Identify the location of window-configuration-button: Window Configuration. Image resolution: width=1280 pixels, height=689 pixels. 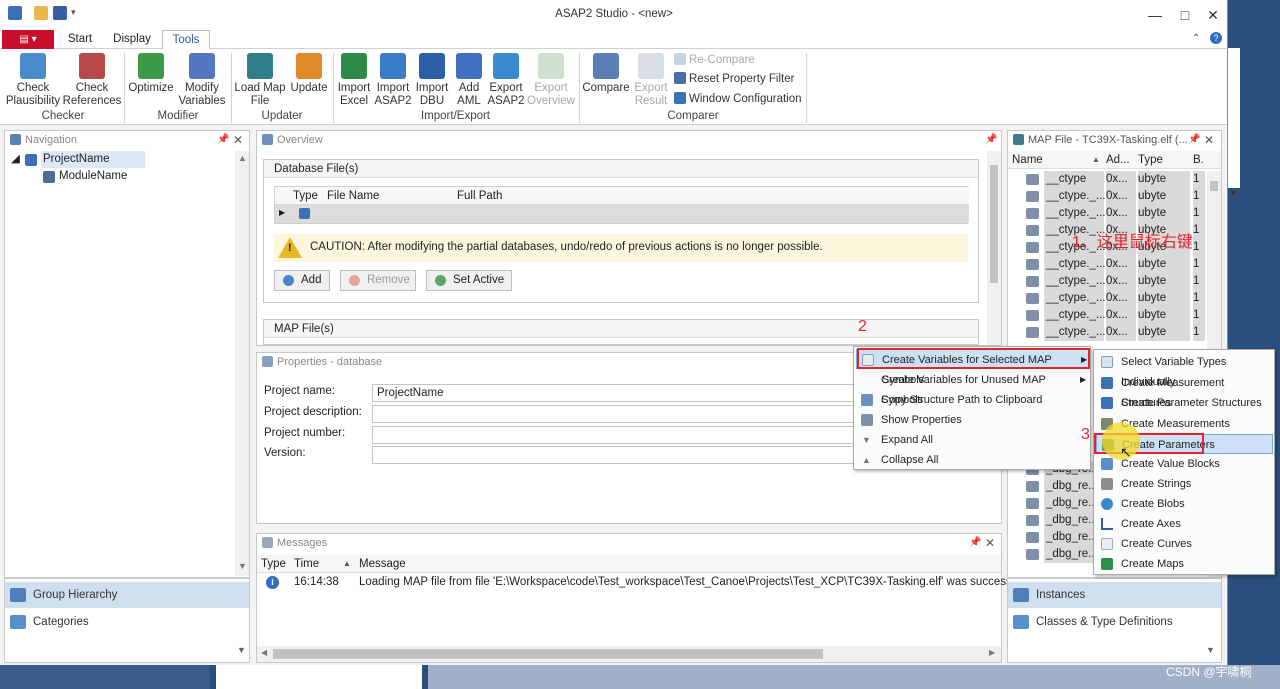
(738, 99).